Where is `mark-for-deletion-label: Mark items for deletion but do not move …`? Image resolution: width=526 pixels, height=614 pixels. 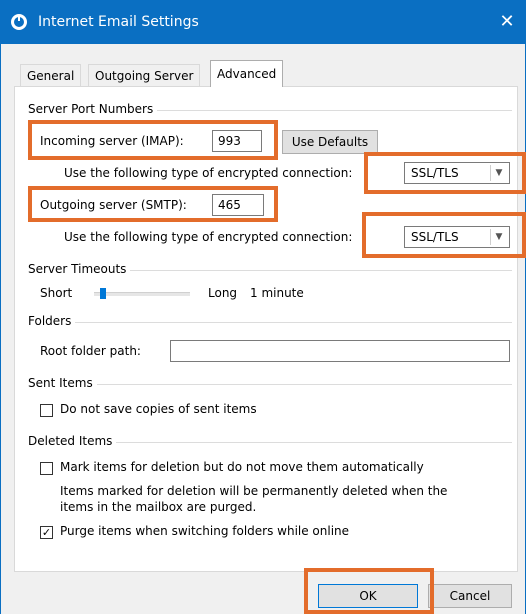
mark-for-deletion-label: Mark items for deletion but do not move … is located at coordinates (242, 467).